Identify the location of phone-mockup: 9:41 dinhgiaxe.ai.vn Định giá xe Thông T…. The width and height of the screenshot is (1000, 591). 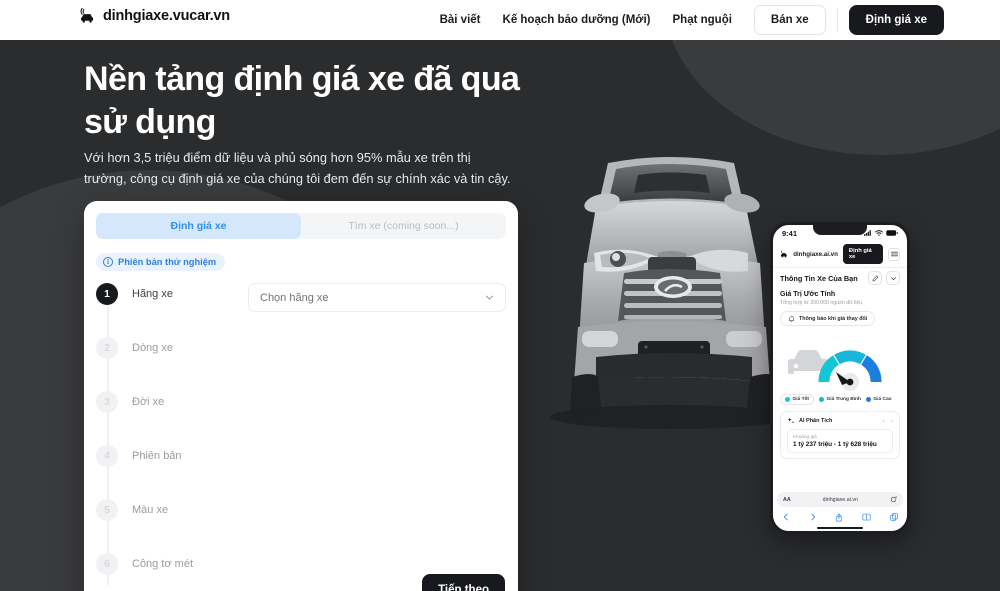
(840, 378).